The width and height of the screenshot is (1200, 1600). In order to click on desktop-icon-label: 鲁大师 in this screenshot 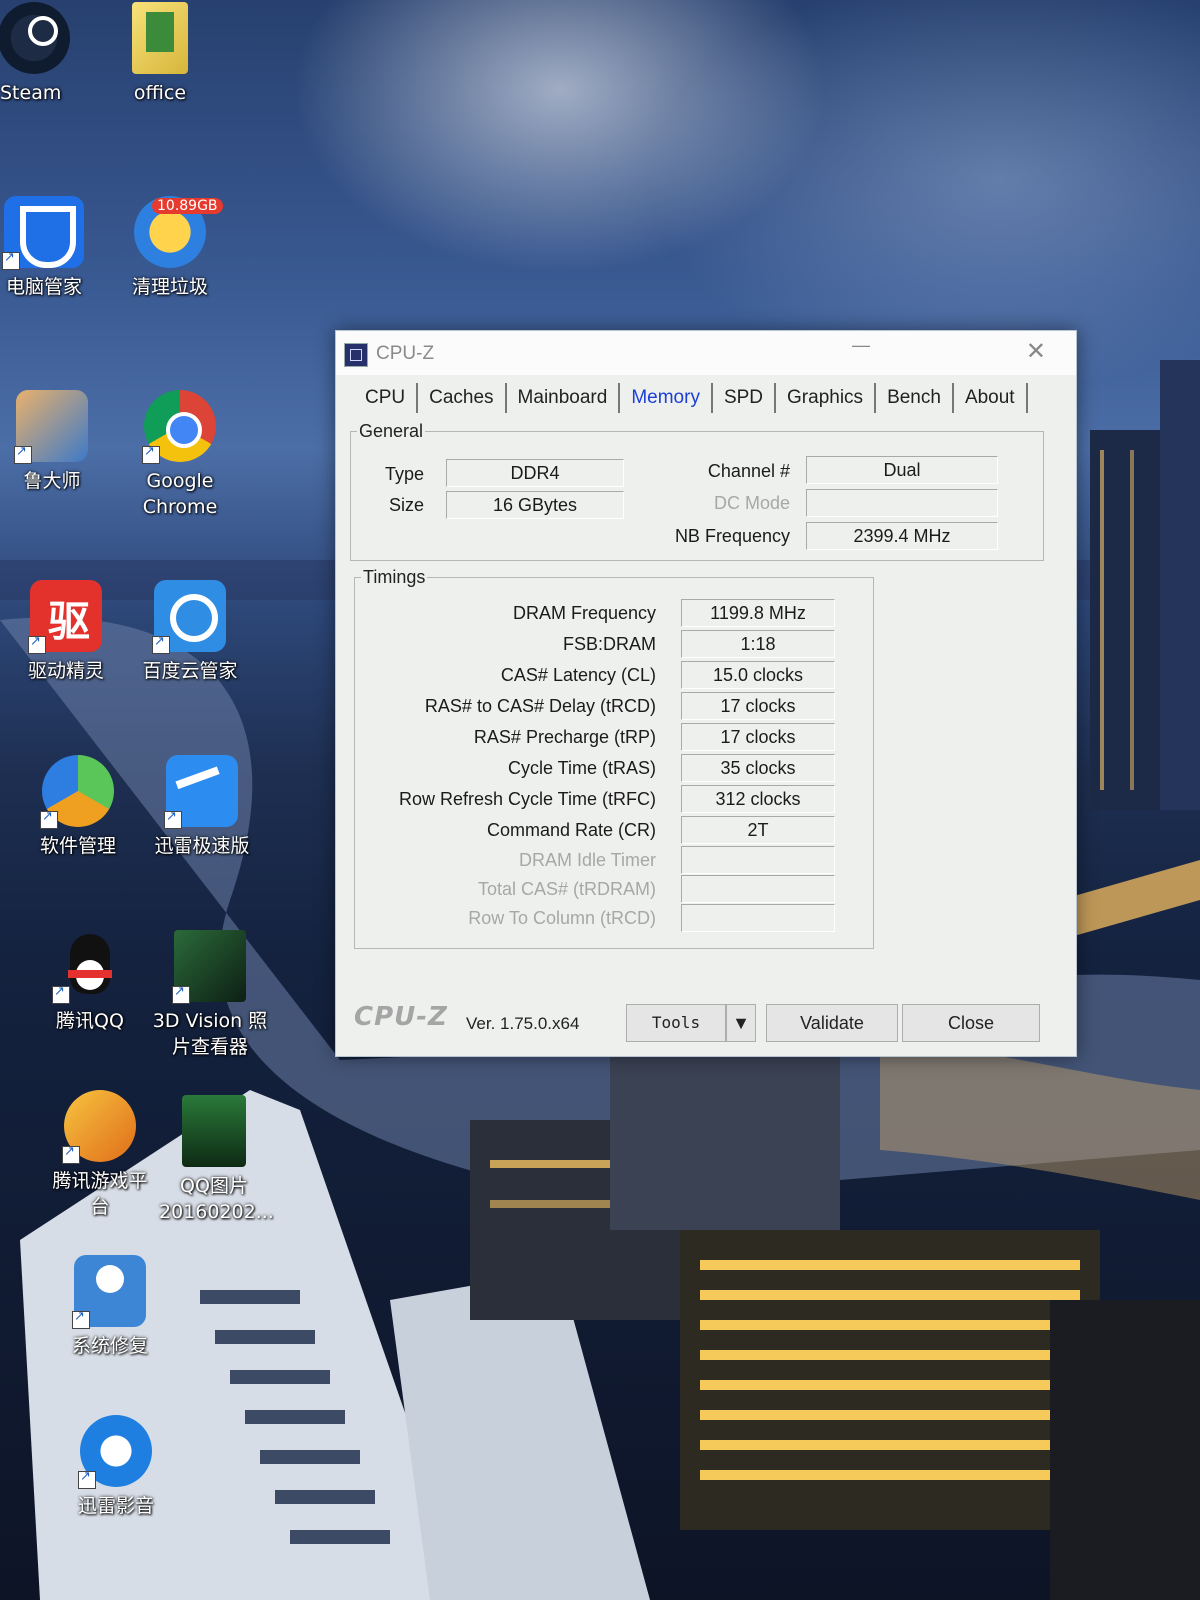, I will do `click(52, 481)`.